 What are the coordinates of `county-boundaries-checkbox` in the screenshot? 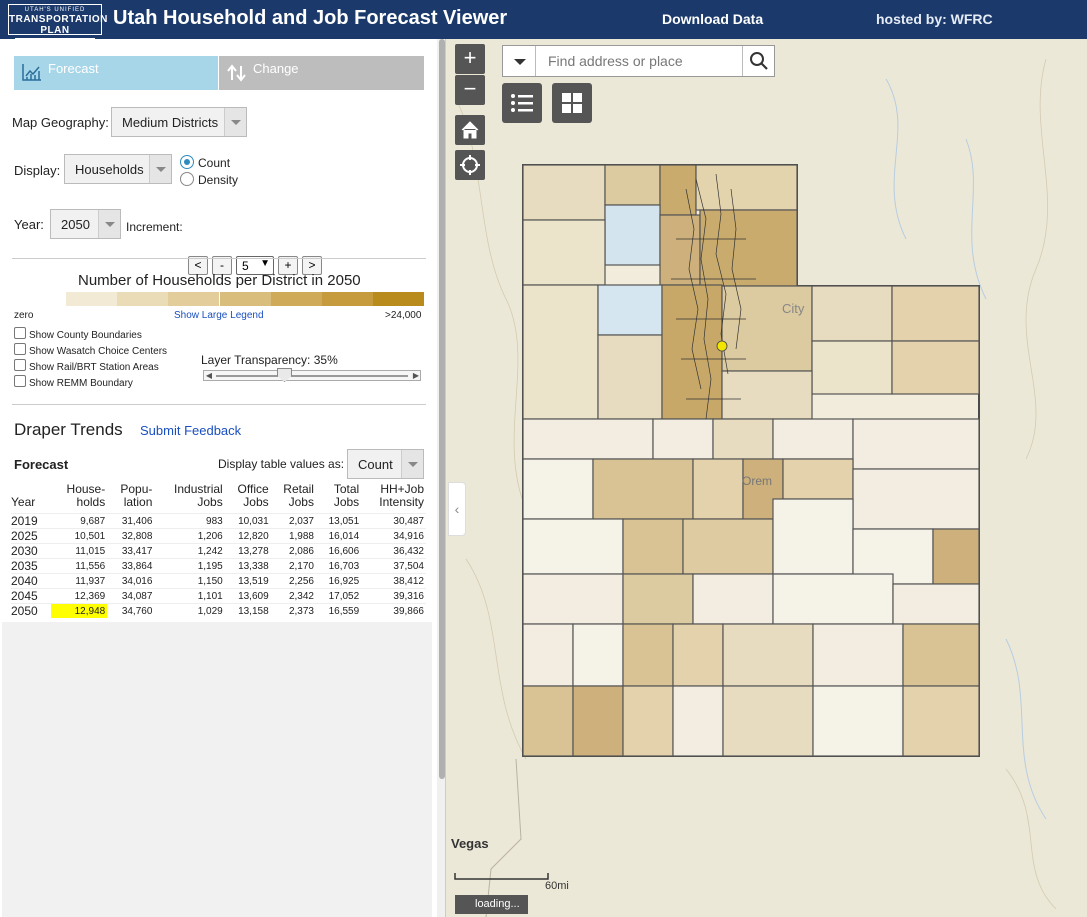 It's located at (20, 333).